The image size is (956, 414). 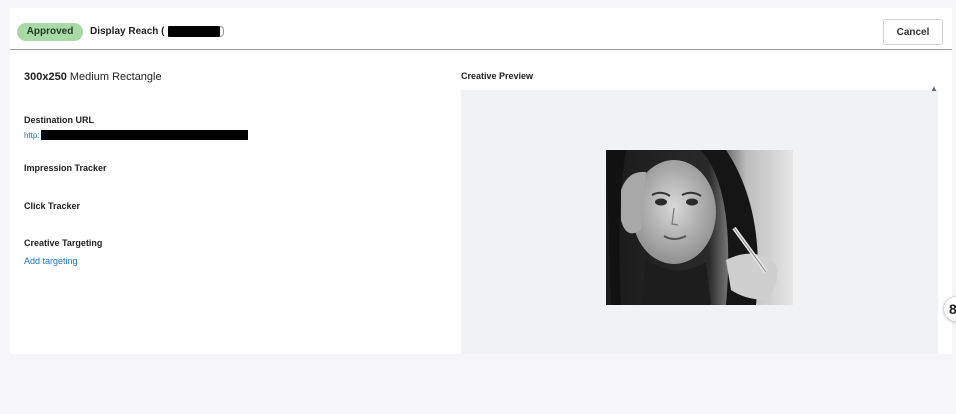 I want to click on creative-size: 300x250 Medium Rectangle, so click(x=93, y=77).